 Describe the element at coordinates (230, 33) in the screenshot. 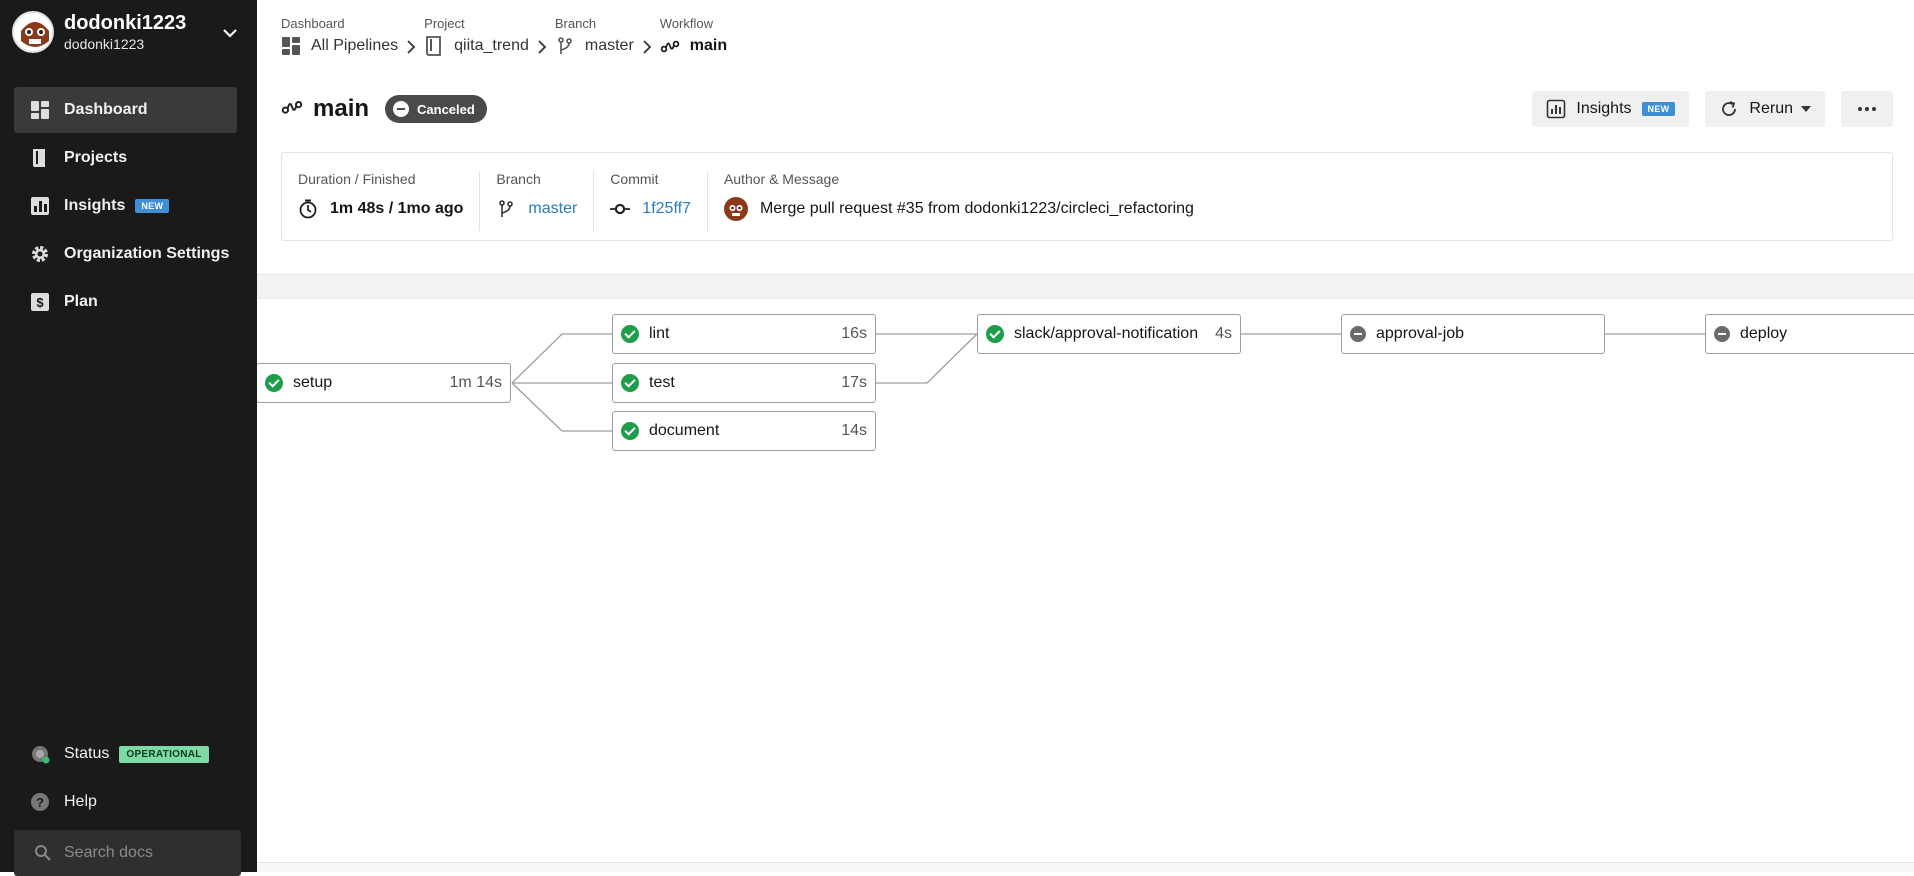

I see `chevron-down-icon` at that location.